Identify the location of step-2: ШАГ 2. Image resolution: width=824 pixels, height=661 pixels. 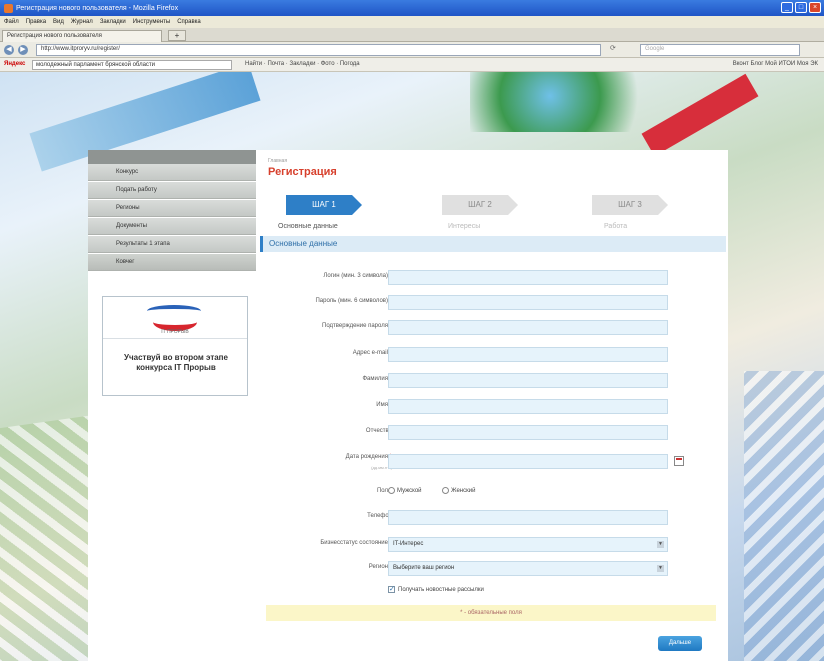
(480, 205).